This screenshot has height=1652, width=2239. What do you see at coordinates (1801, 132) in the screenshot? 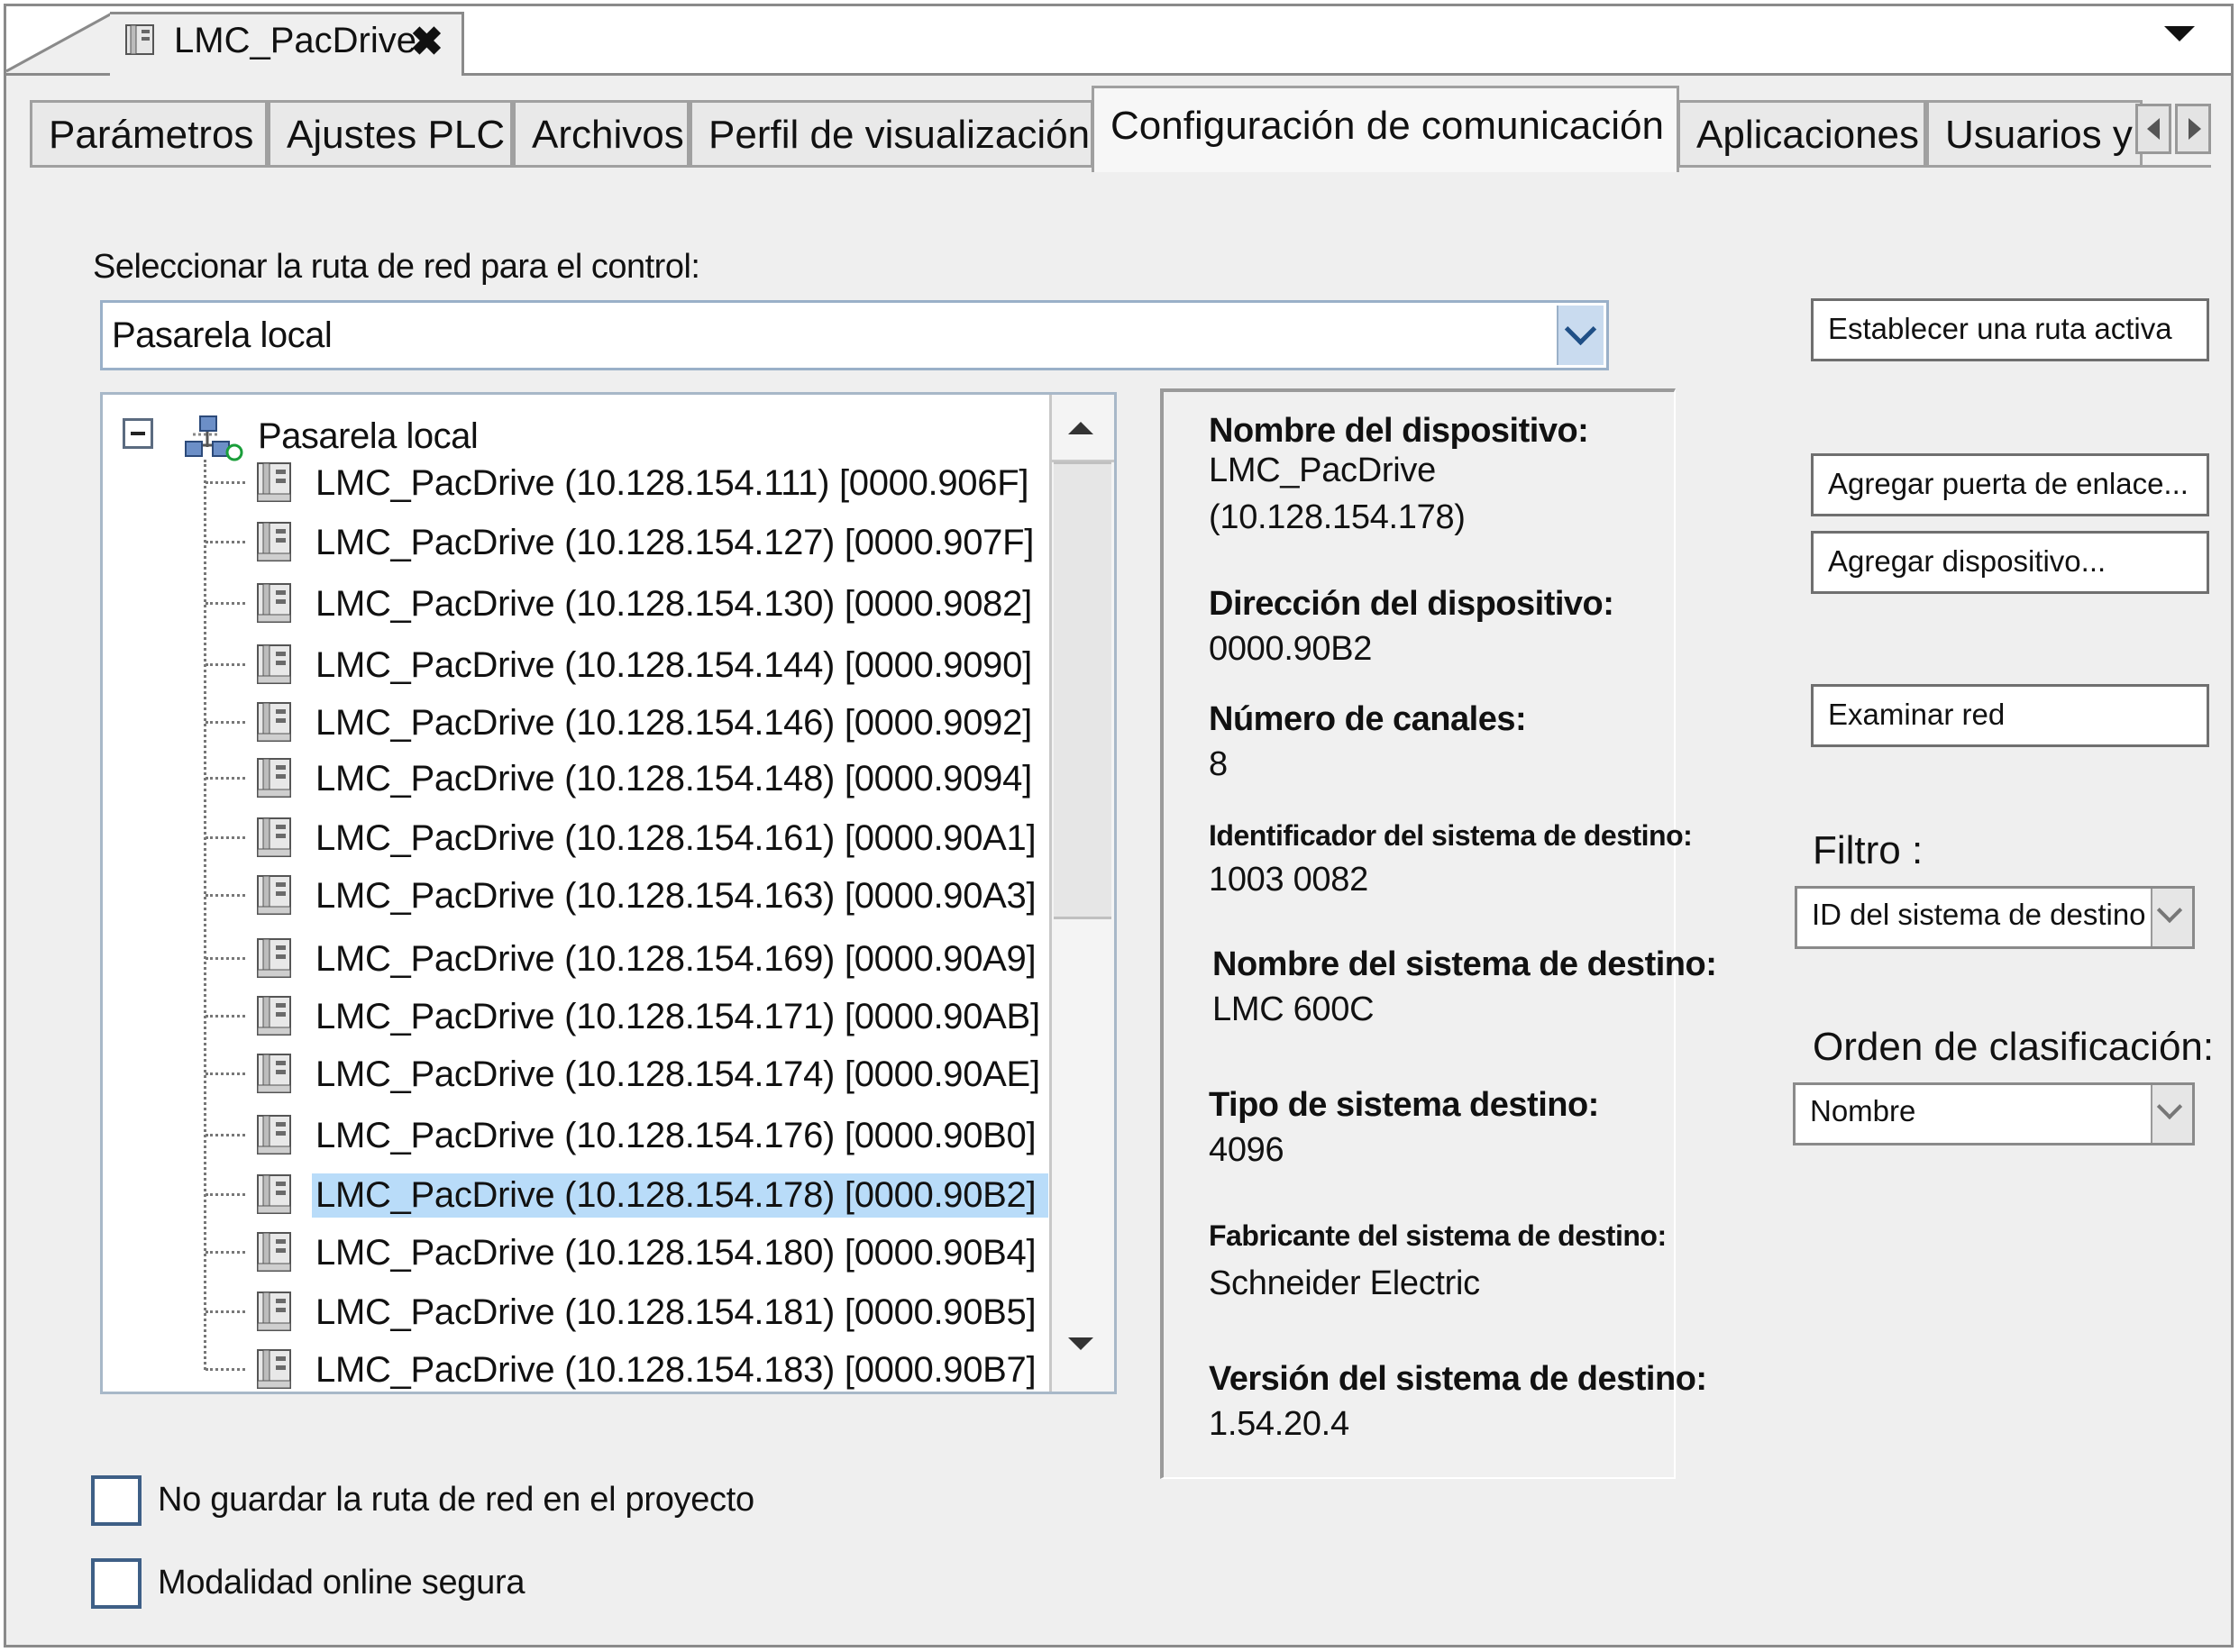
I see `tab-aplicaciones: Aplicaciones` at bounding box center [1801, 132].